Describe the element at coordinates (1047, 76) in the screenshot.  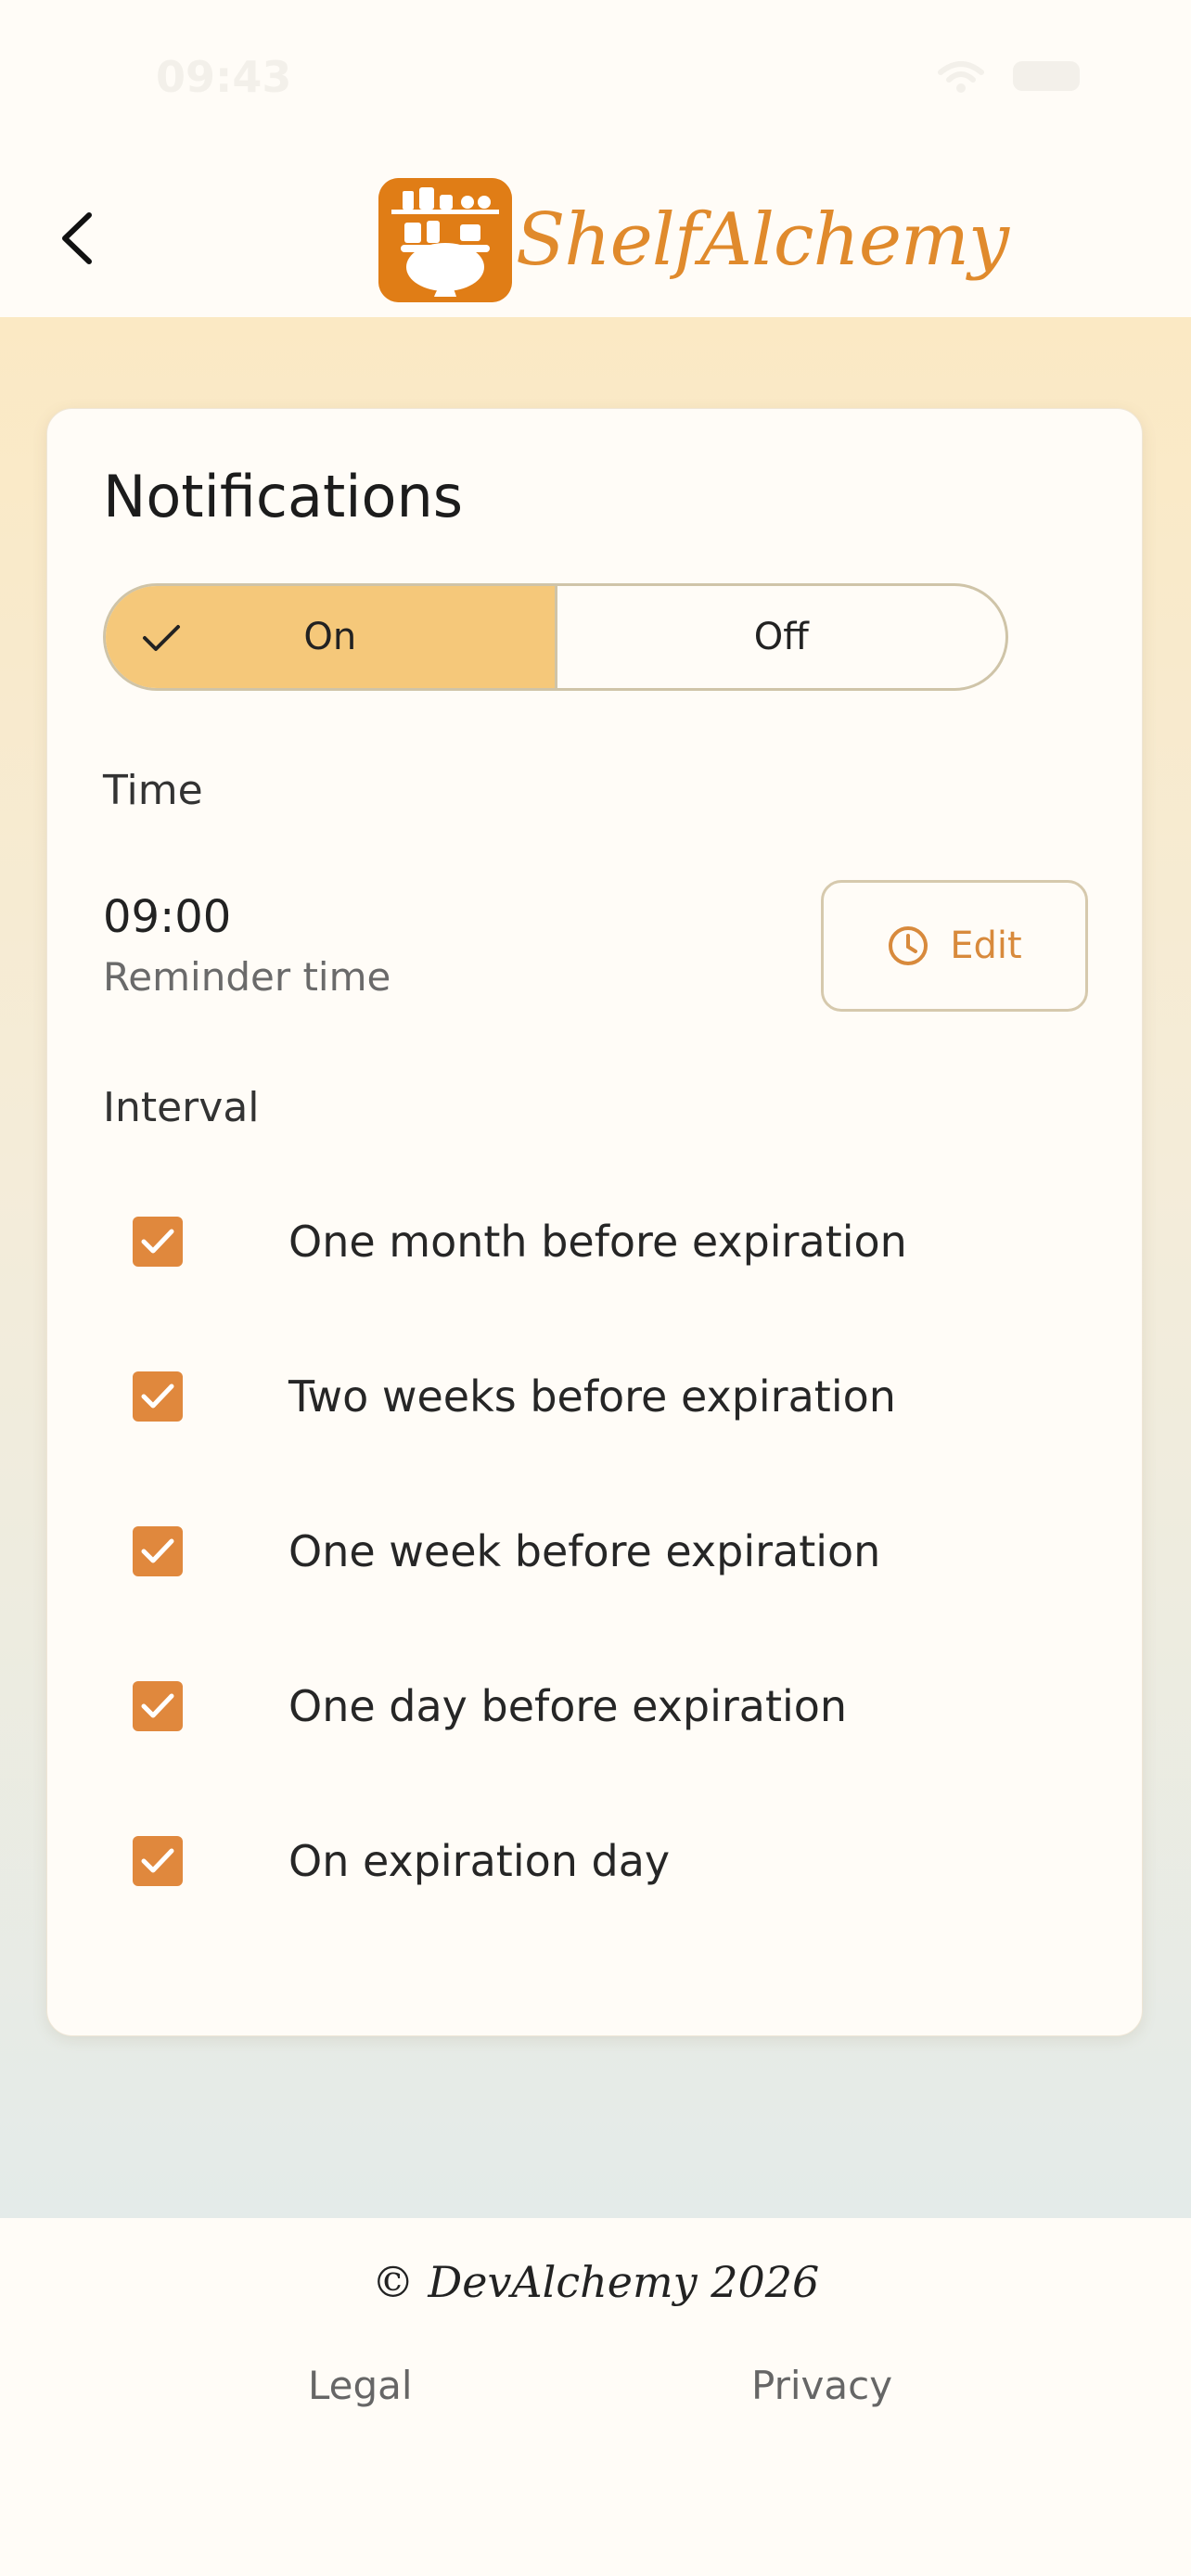
I see `battery-icon` at that location.